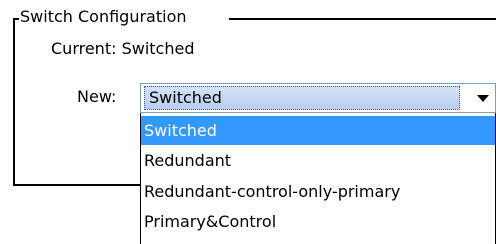 This screenshot has height=244, width=496. I want to click on groupbox-border-left, so click(14, 102).